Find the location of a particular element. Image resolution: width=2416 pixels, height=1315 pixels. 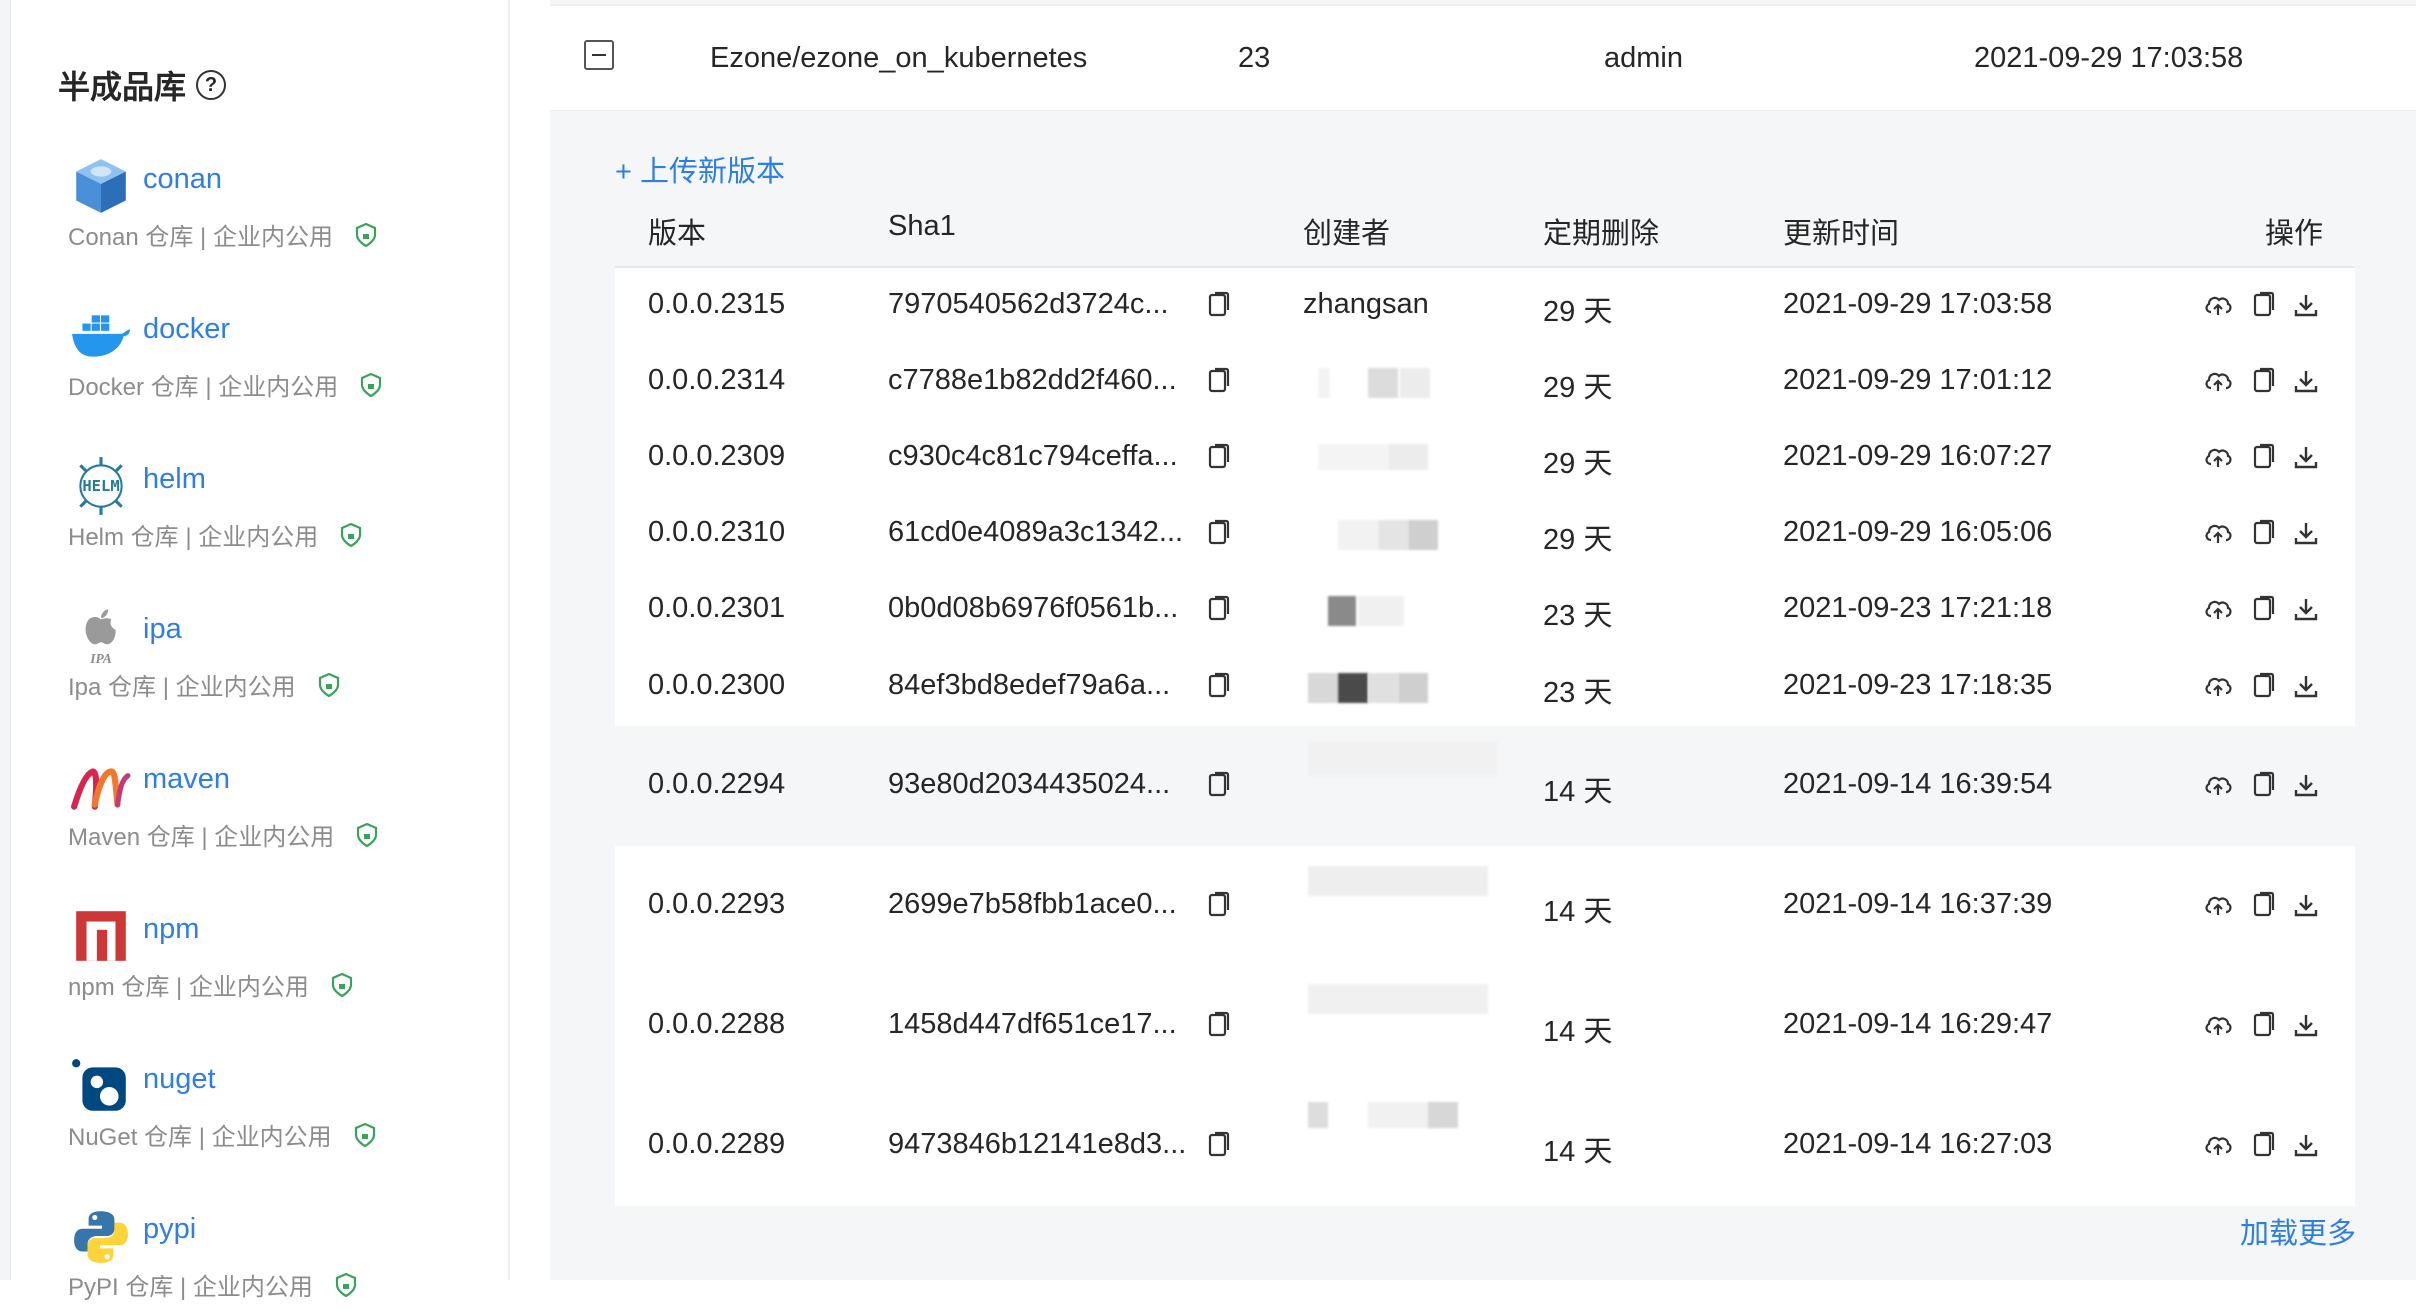

updated-cell: 2021-09-14 16:39:54 is located at coordinates (1918, 784).